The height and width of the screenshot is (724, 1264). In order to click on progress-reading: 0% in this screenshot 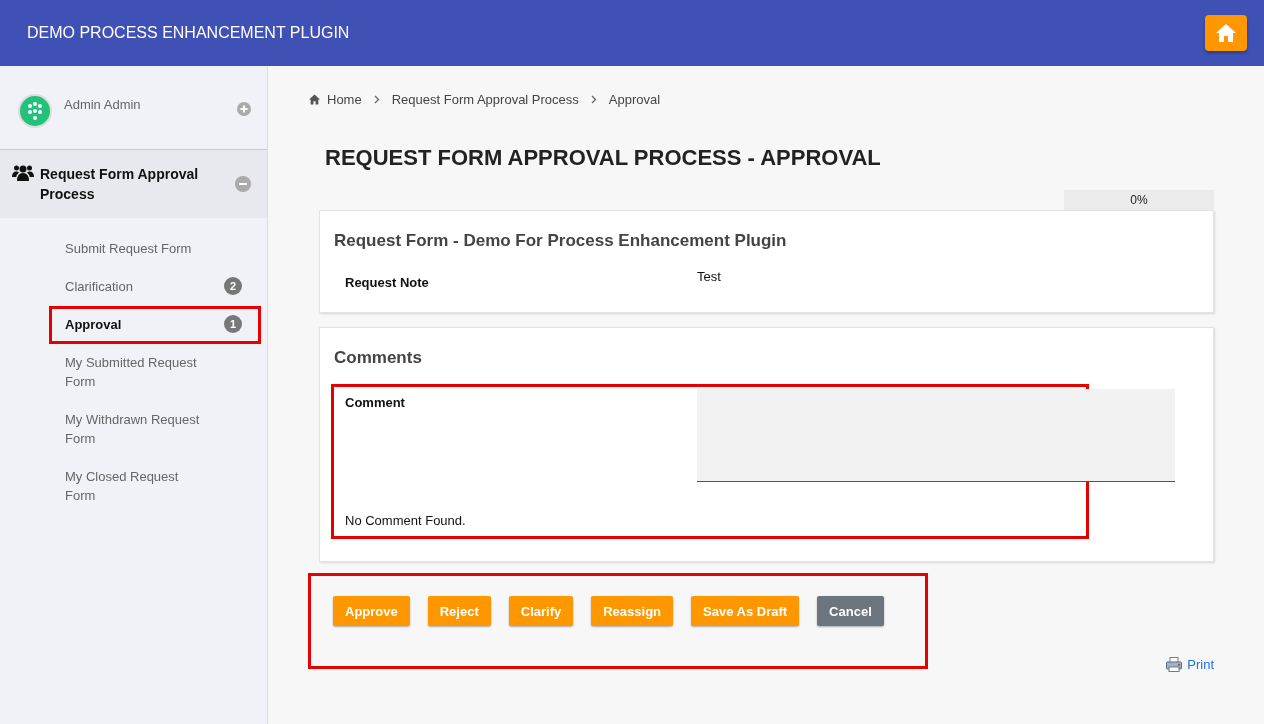, I will do `click(1139, 200)`.